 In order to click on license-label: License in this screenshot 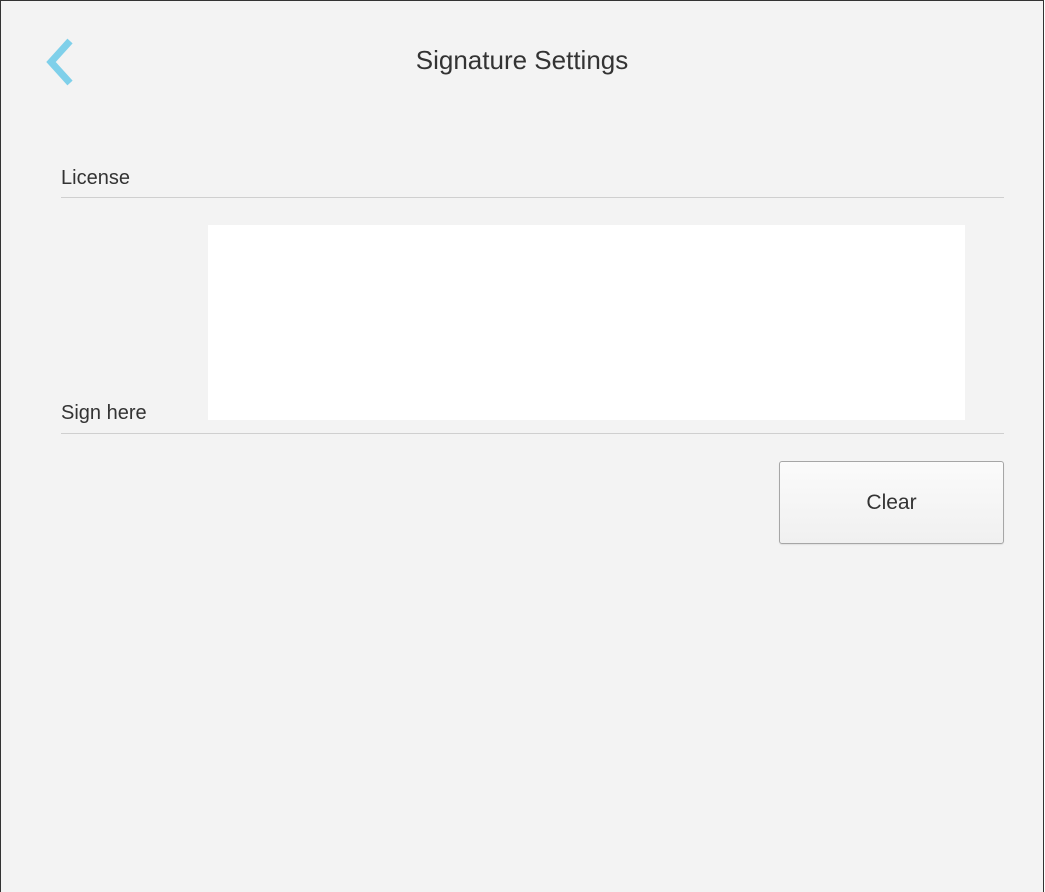, I will do `click(95, 178)`.